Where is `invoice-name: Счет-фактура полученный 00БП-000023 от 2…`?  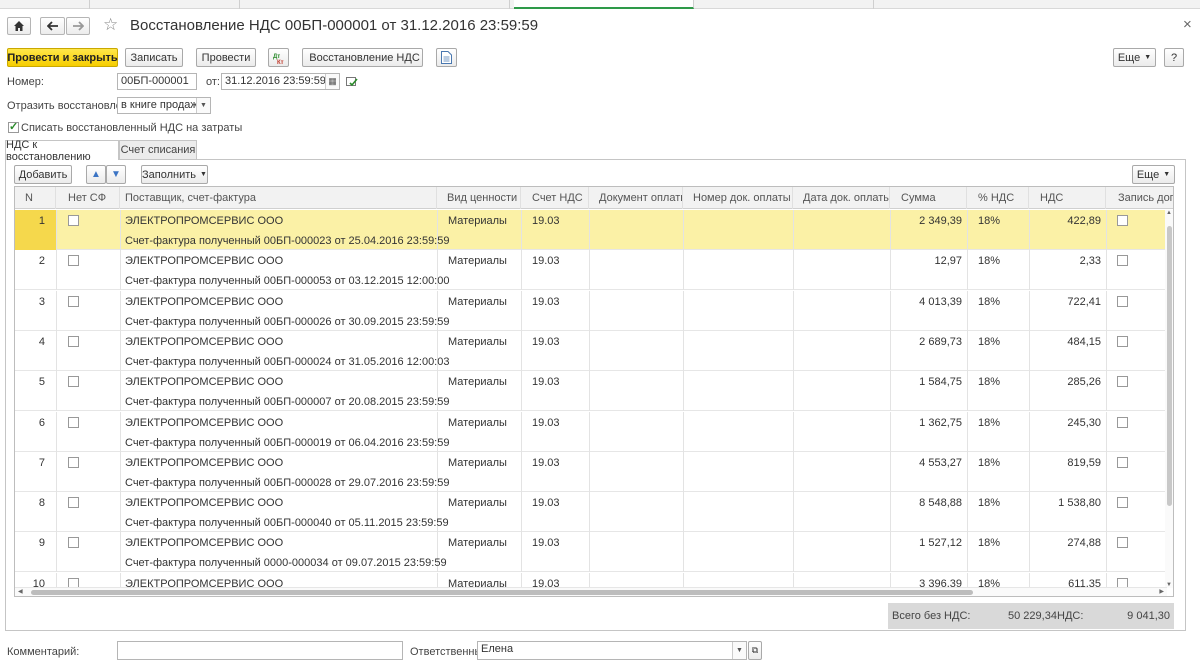
invoice-name: Счет-фактура полученный 00БП-000023 от 2… is located at coordinates (287, 241).